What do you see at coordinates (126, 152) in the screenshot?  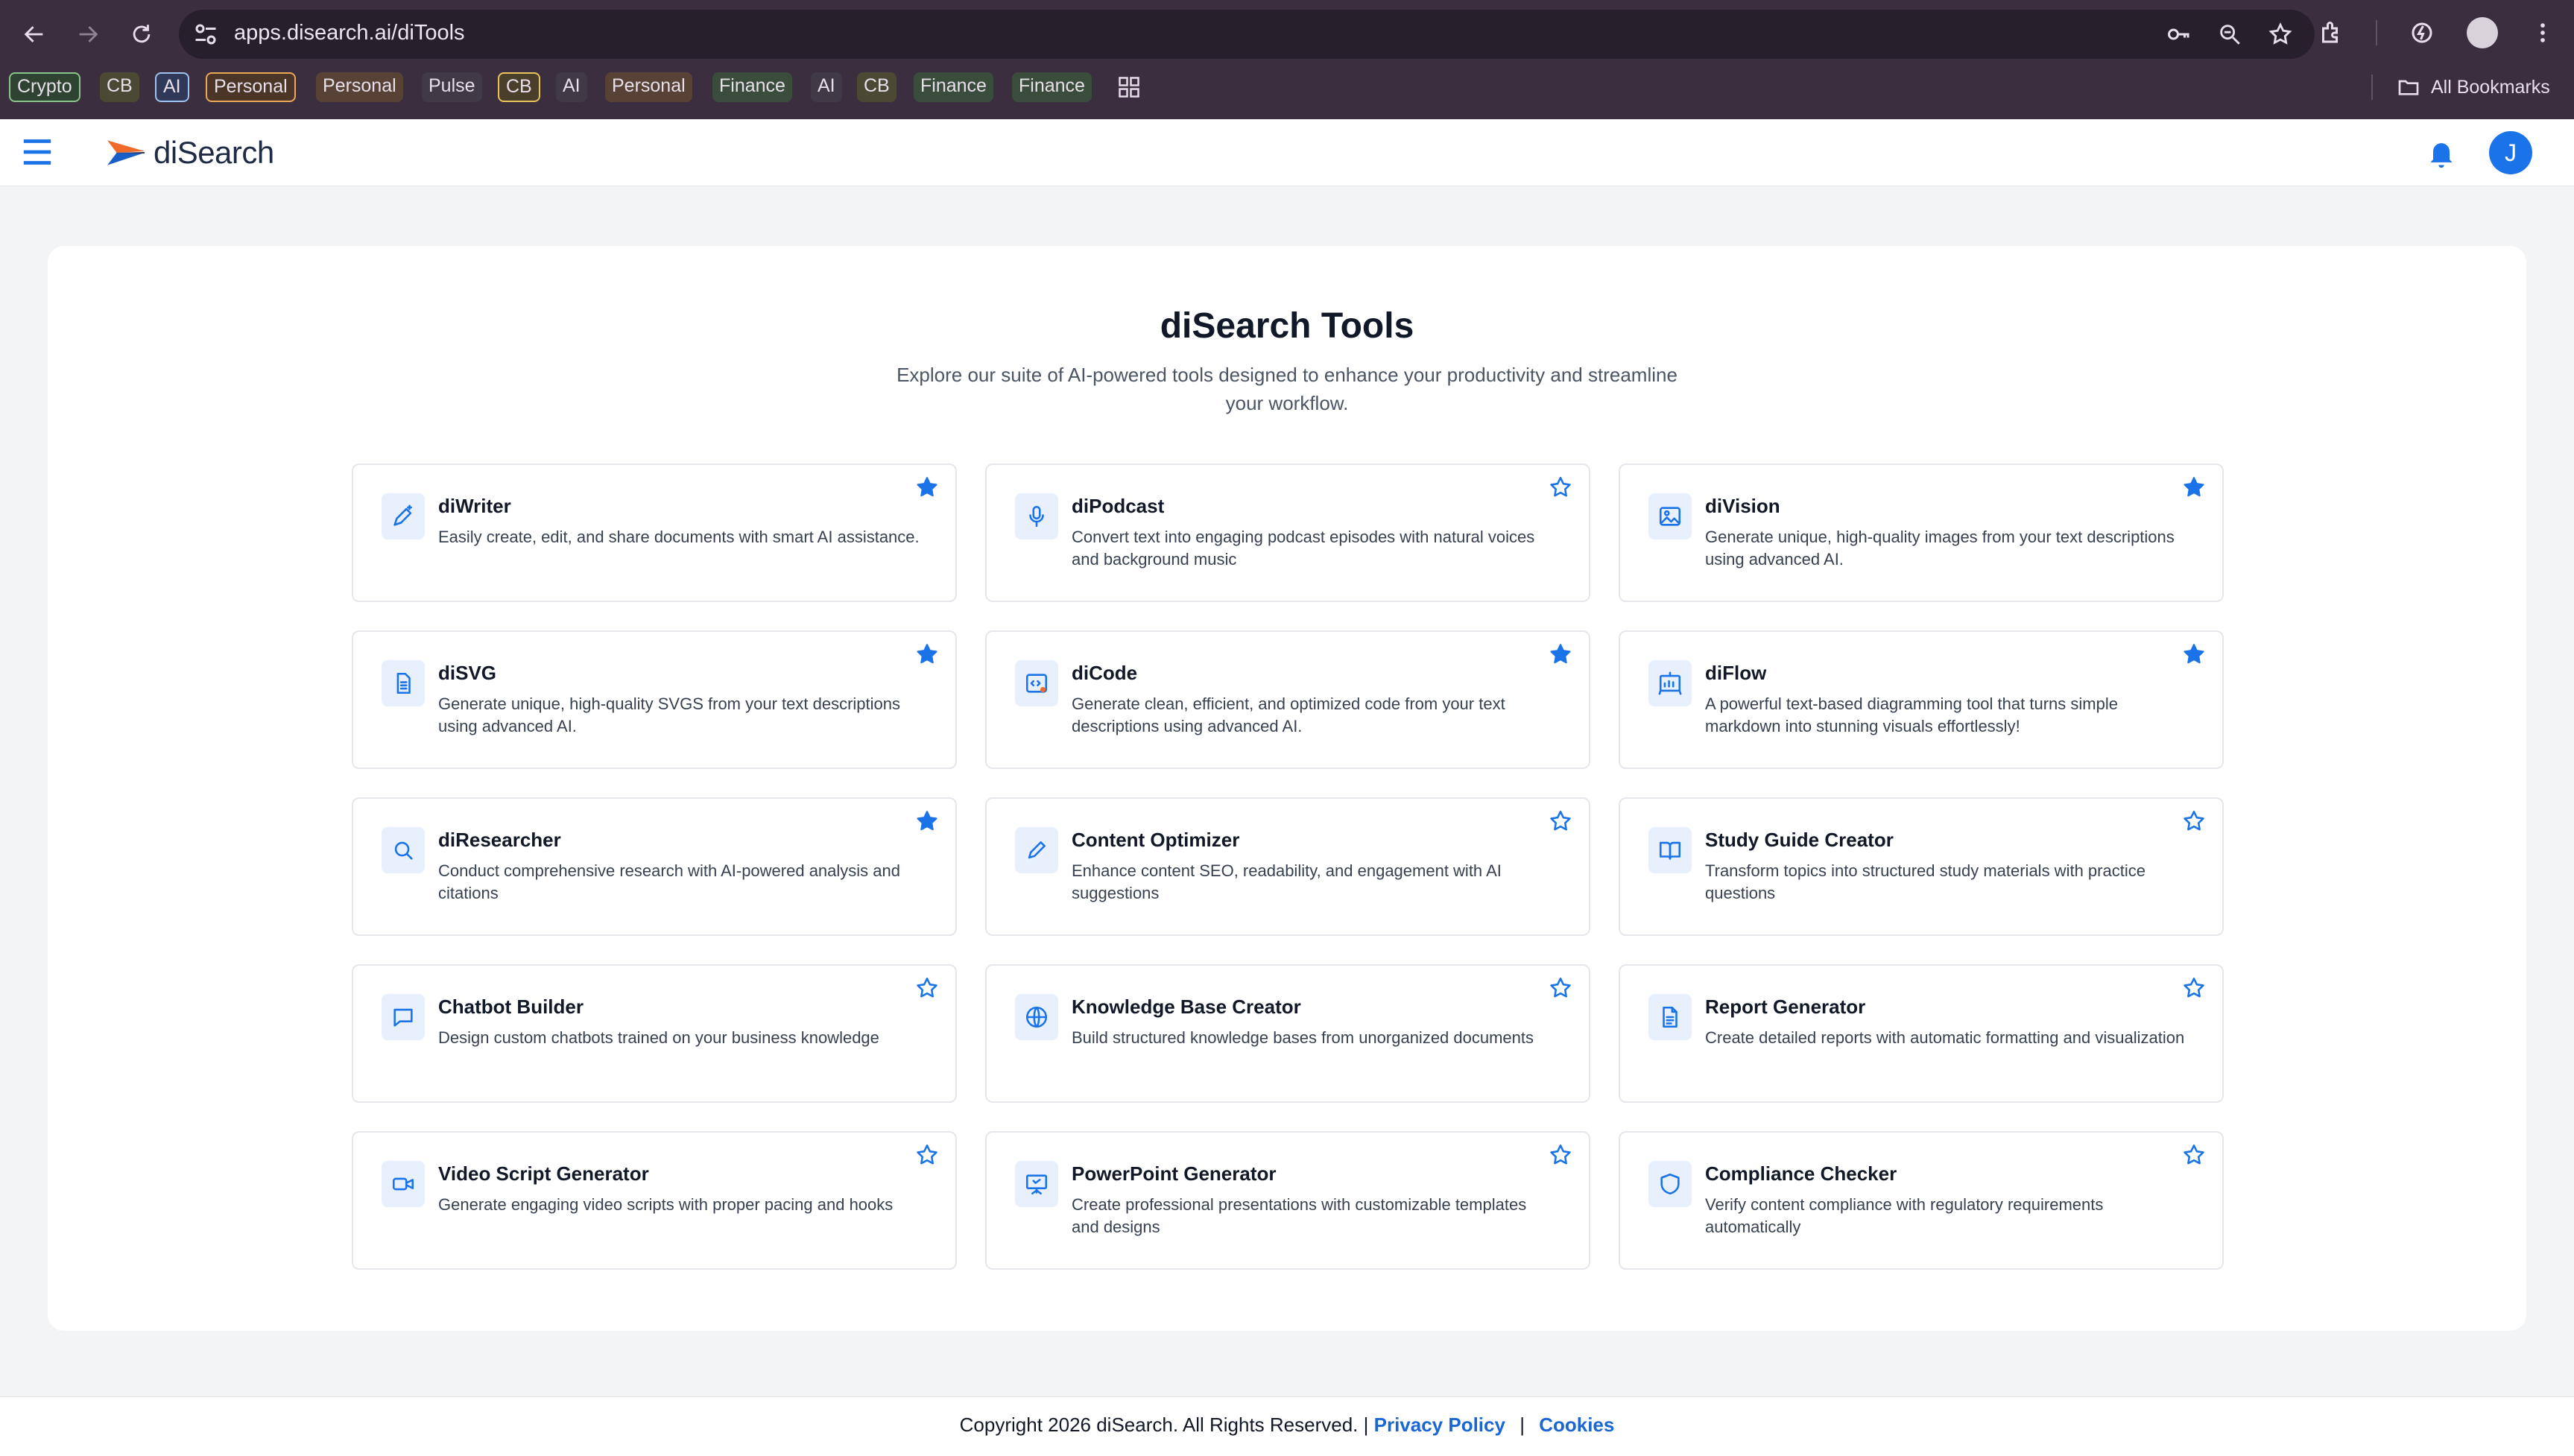 I see `disearch-logo-icon` at bounding box center [126, 152].